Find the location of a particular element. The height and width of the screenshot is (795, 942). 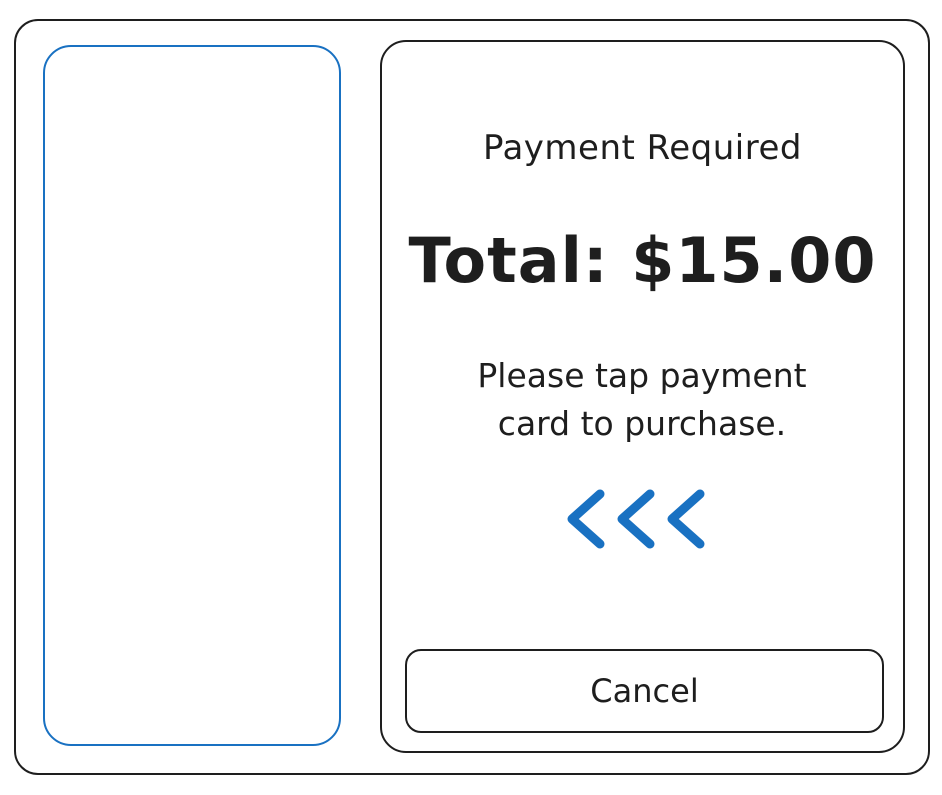

page-title: Payment Required is located at coordinates (642, 148).